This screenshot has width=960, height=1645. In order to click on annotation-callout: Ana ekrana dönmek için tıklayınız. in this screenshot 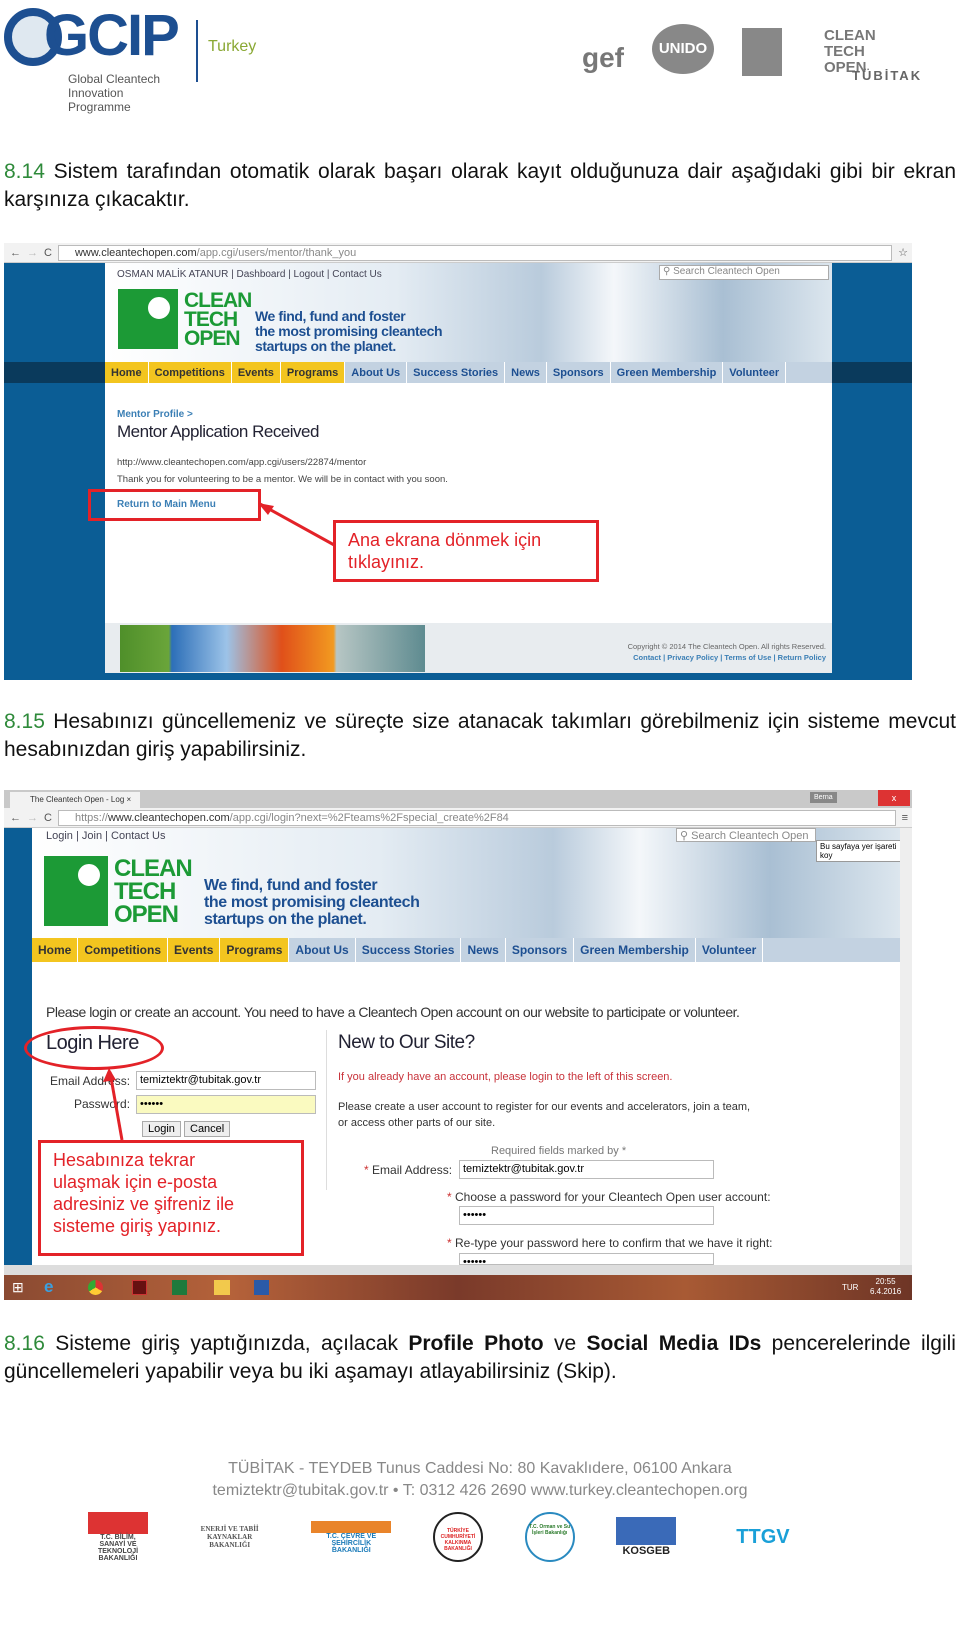, I will do `click(466, 551)`.